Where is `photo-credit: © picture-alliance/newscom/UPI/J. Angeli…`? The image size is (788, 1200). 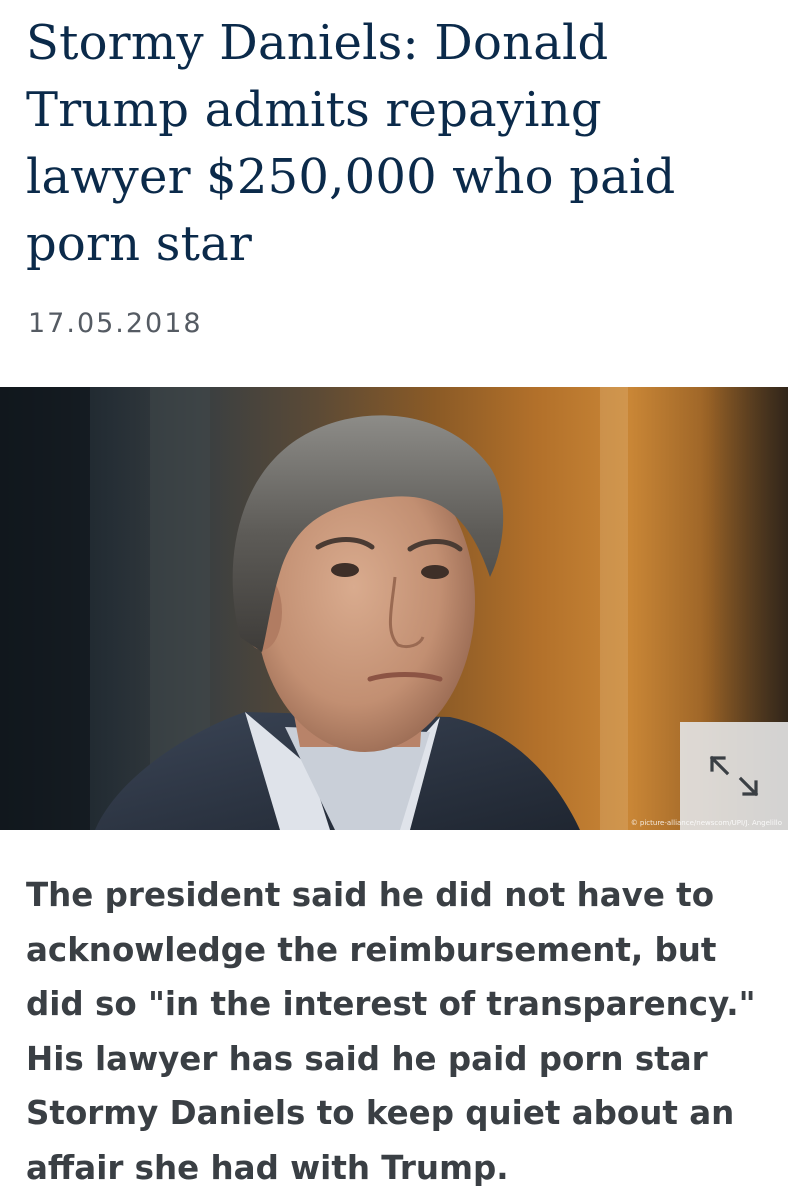 photo-credit: © picture-alliance/newscom/UPI/J. Angeli… is located at coordinates (706, 823).